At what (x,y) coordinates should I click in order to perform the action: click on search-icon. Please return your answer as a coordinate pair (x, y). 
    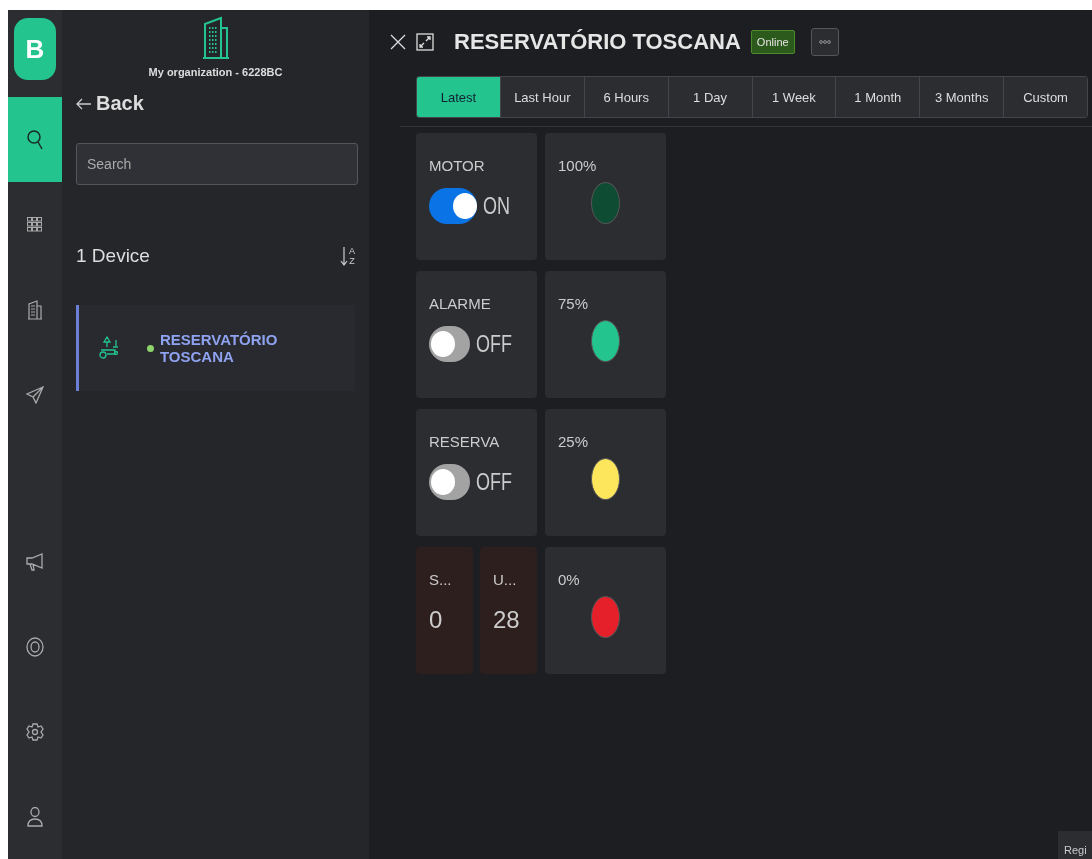
    Looking at the image, I should click on (35, 139).